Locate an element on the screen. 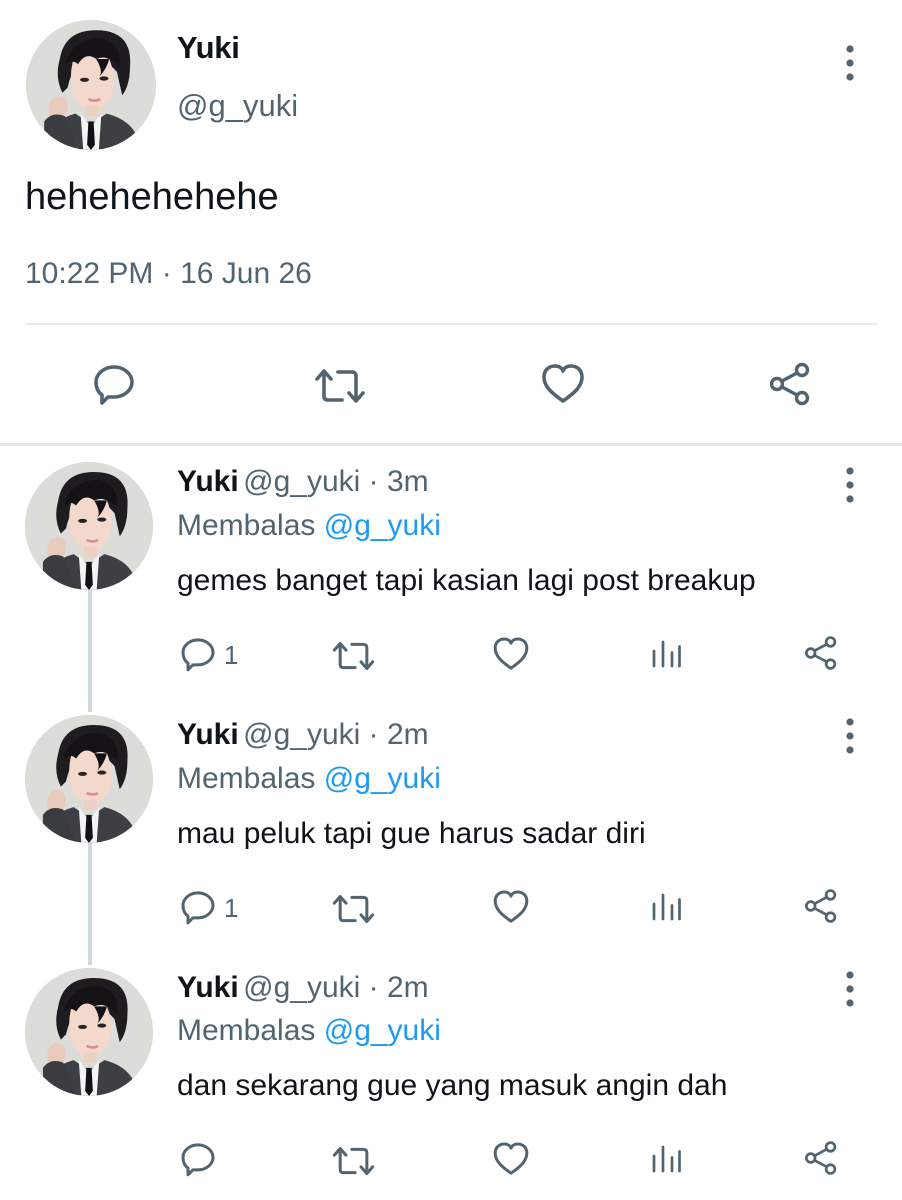  main-display-name: Yuki is located at coordinates (208, 48).